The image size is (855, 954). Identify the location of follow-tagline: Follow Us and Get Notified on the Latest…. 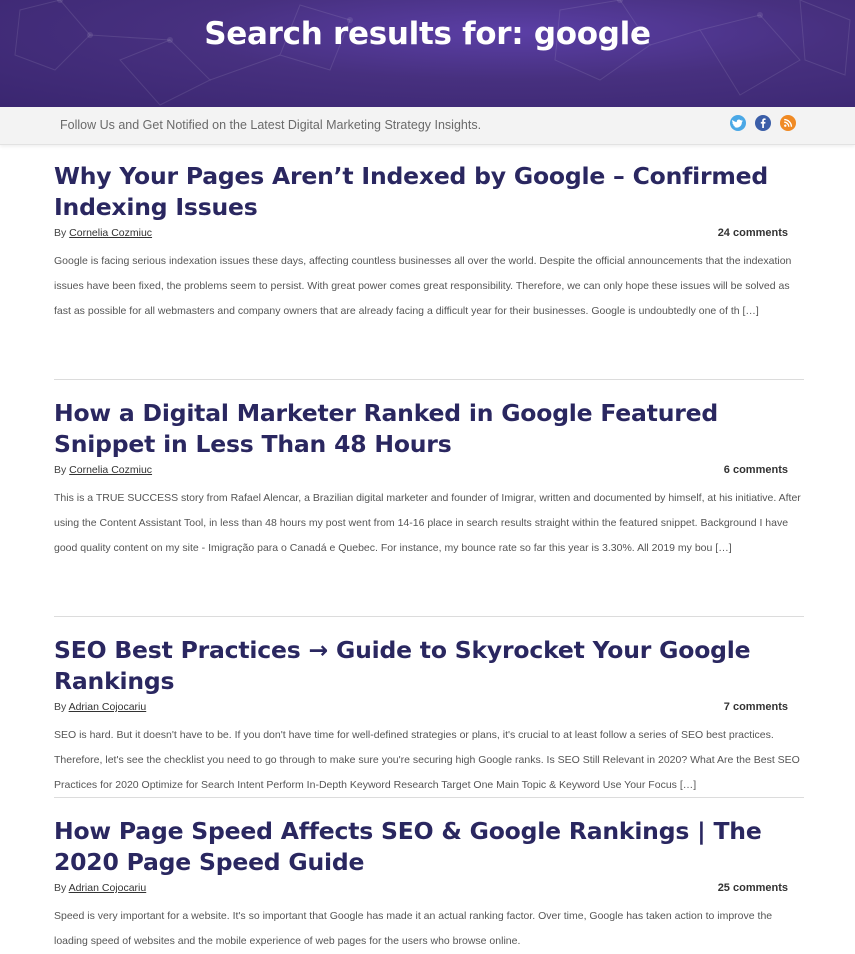
(271, 125).